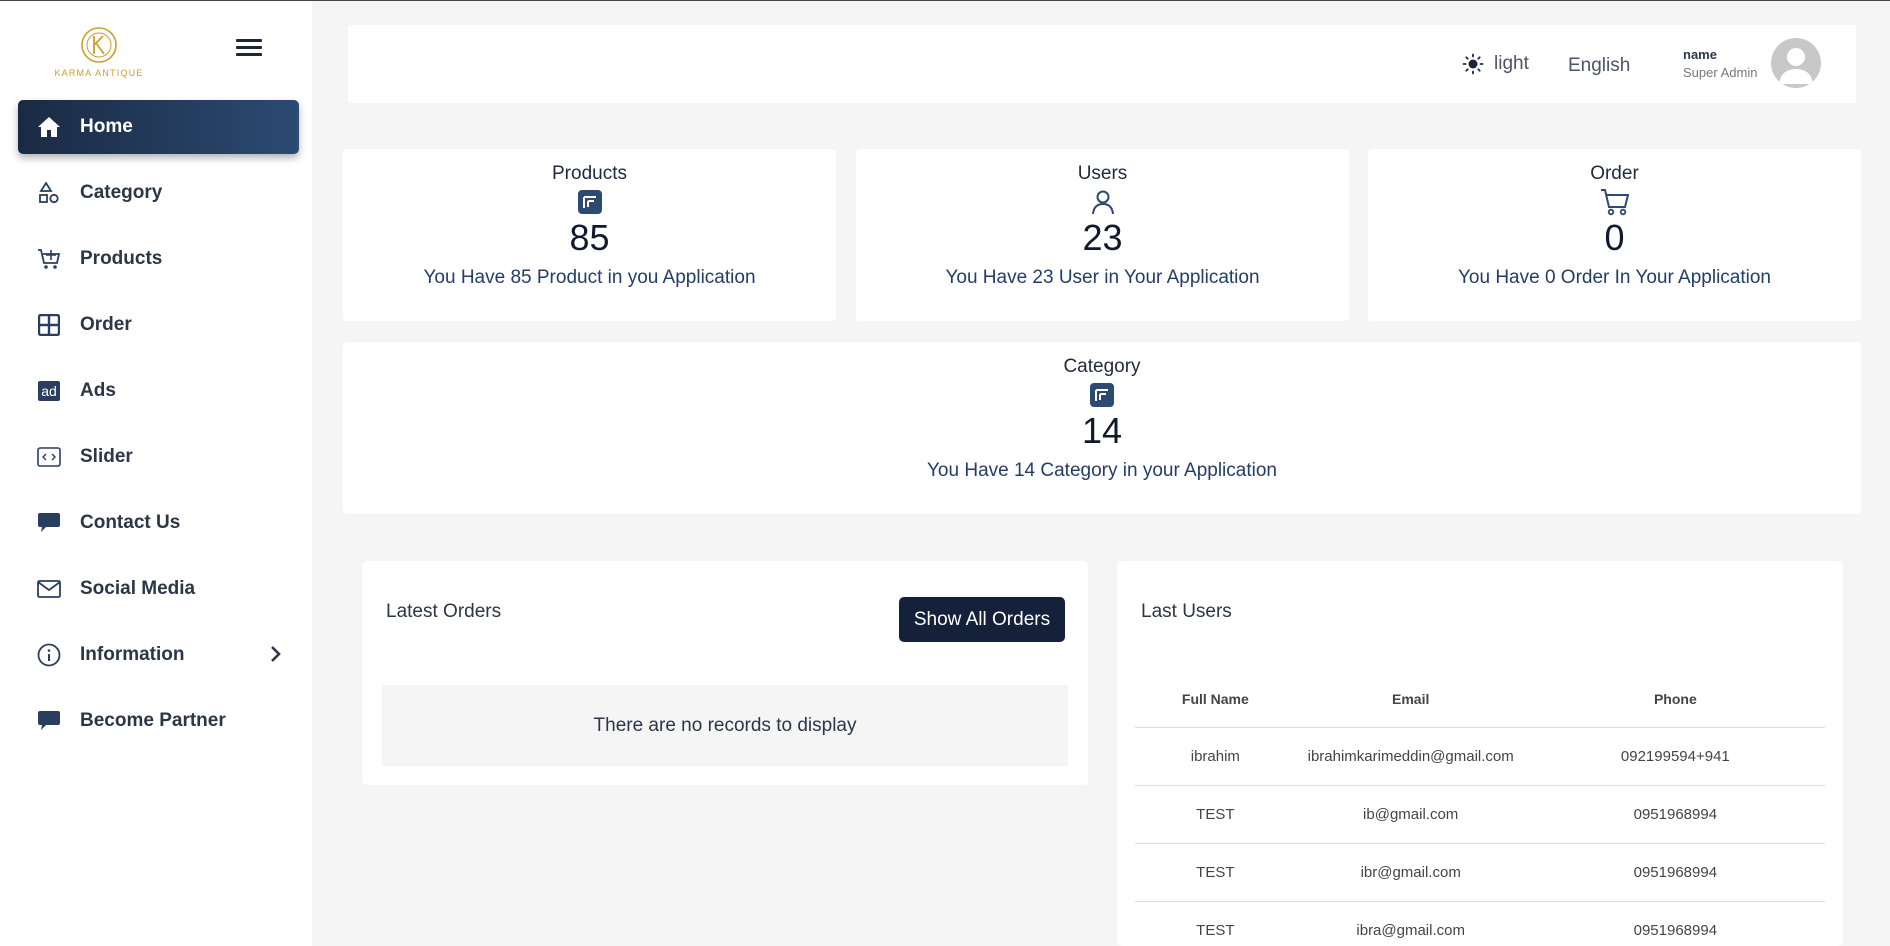  What do you see at coordinates (1614, 237) in the screenshot?
I see `stat-value: 0` at bounding box center [1614, 237].